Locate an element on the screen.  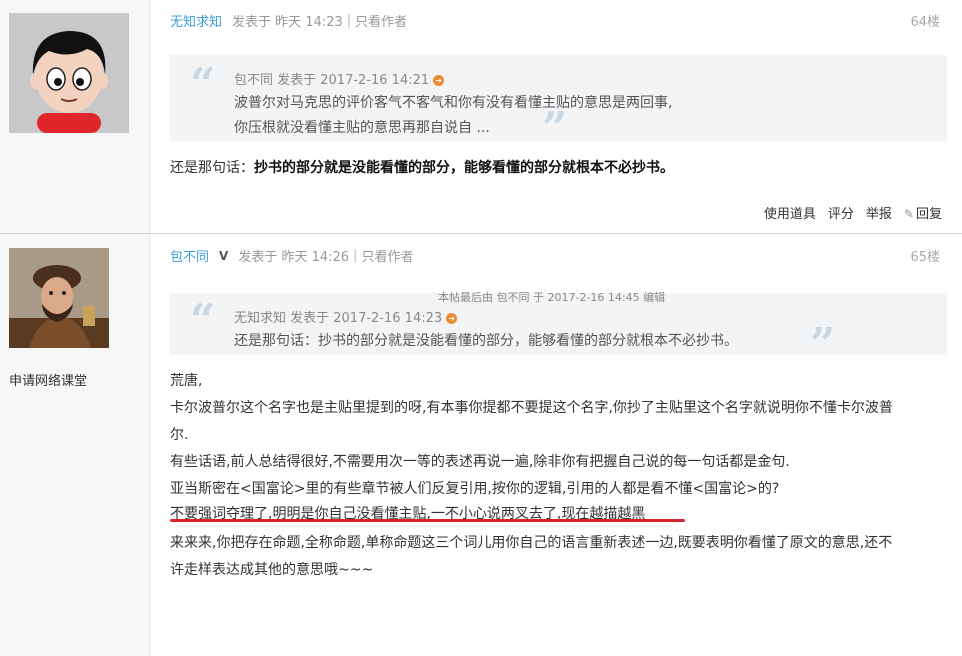
post-body: 还是那句话：抄书的部分就是没能看懂的部分，能够看懂的部分就根本不必抄书。 is located at coordinates (422, 167).